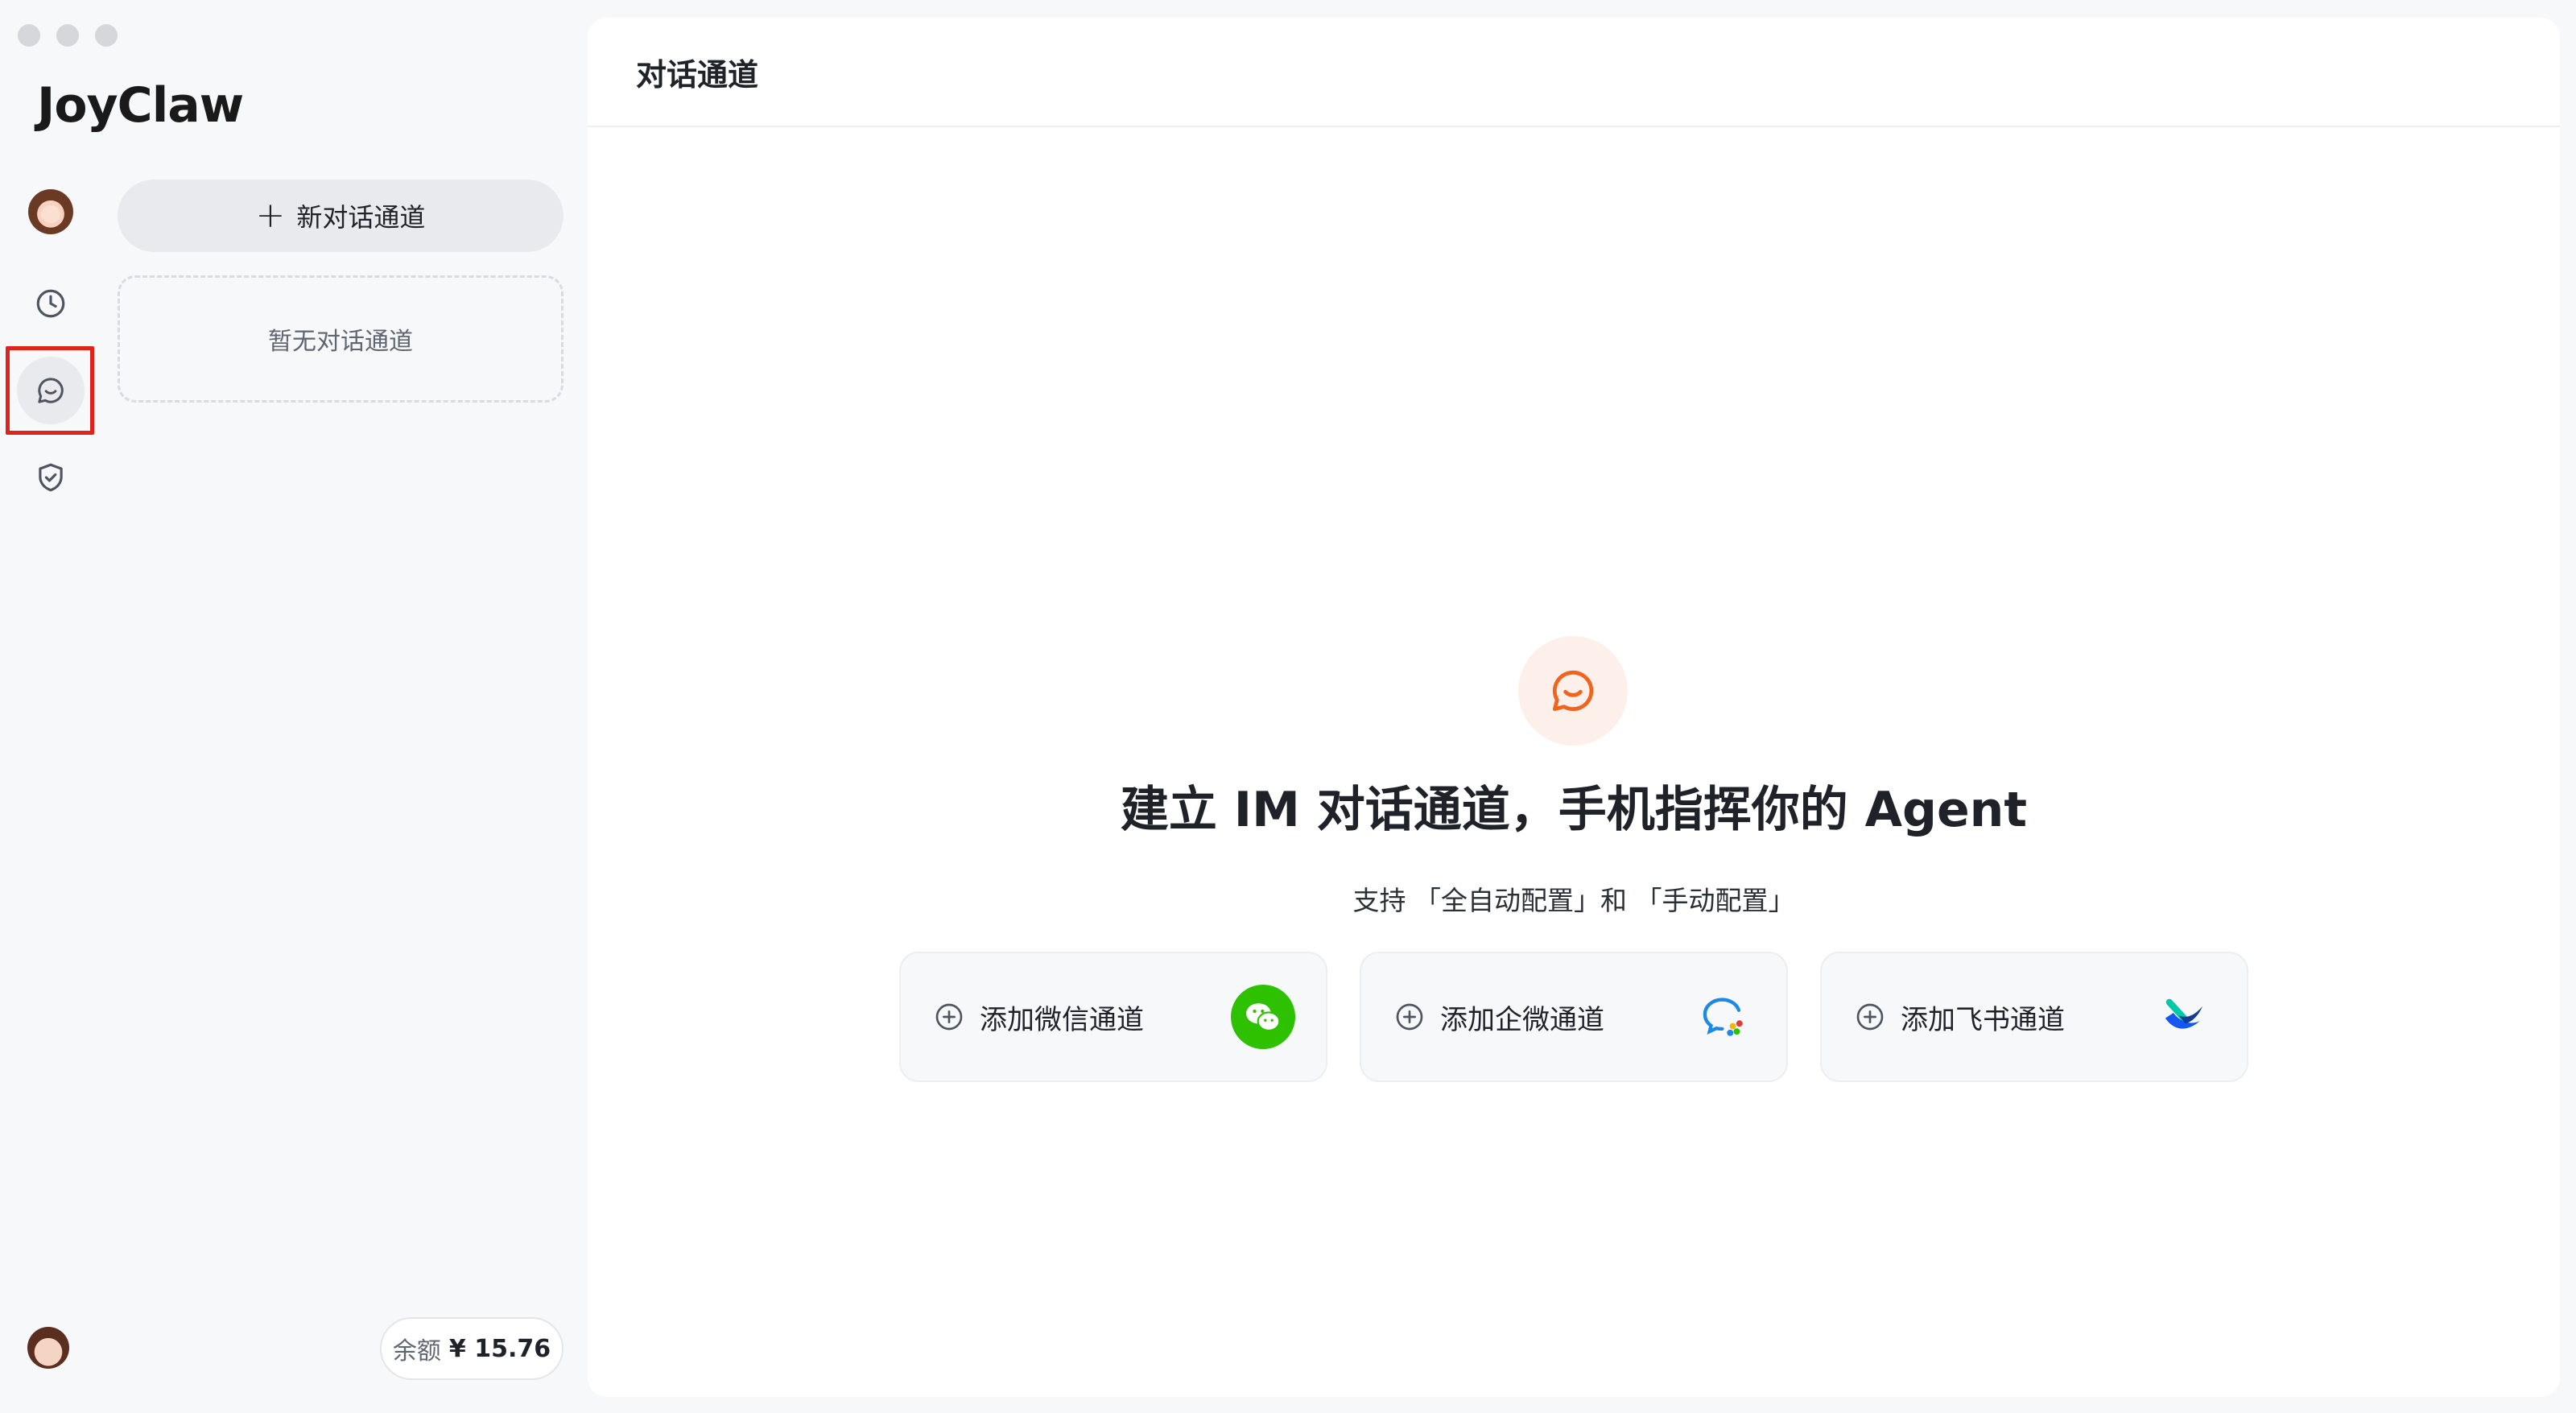 This screenshot has width=2576, height=1413. I want to click on history-clock-icon, so click(50, 303).